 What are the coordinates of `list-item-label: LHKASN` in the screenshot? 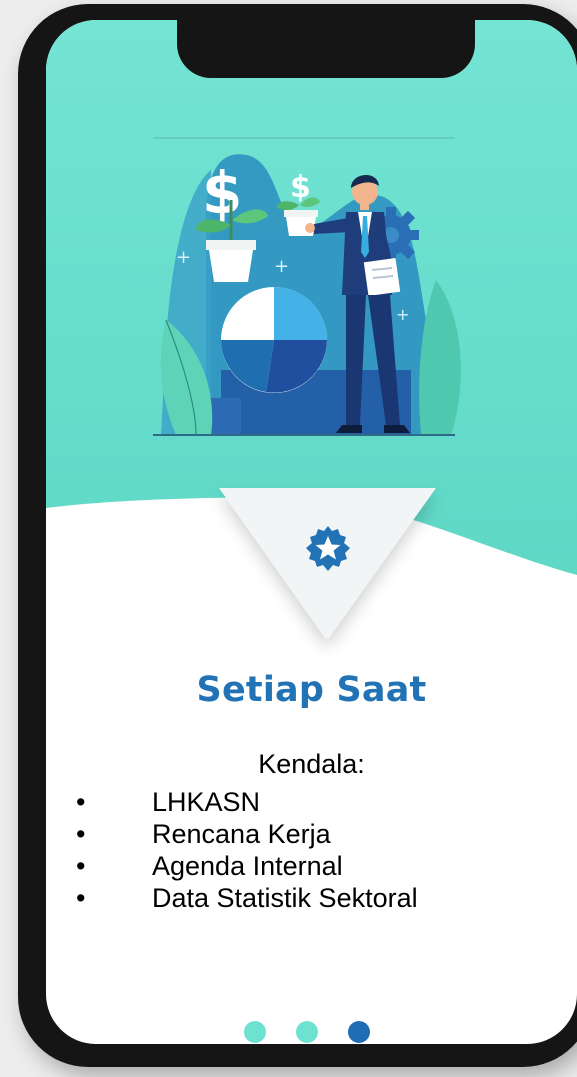 It's located at (206, 802).